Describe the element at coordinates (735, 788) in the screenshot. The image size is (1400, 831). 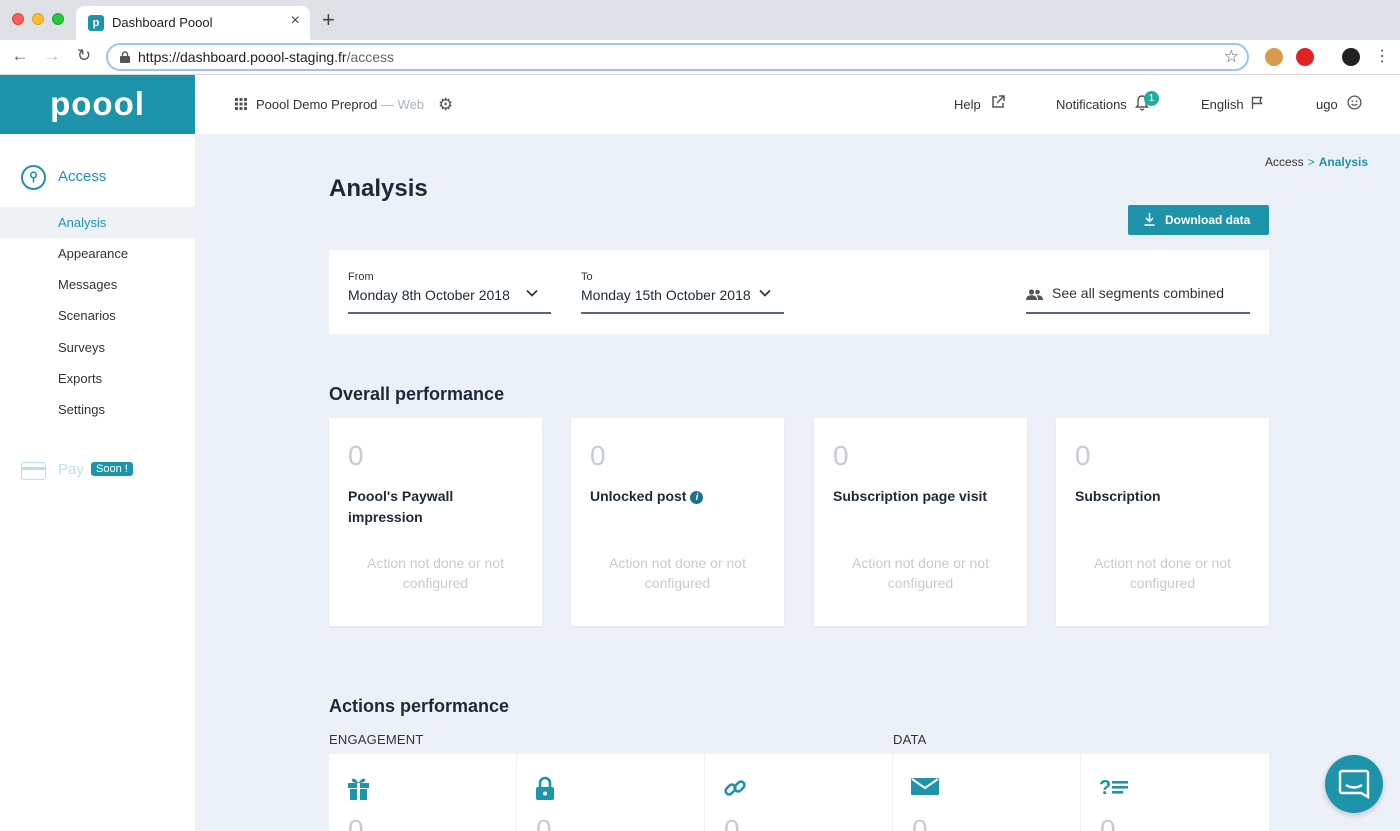
I see `link-icon` at that location.